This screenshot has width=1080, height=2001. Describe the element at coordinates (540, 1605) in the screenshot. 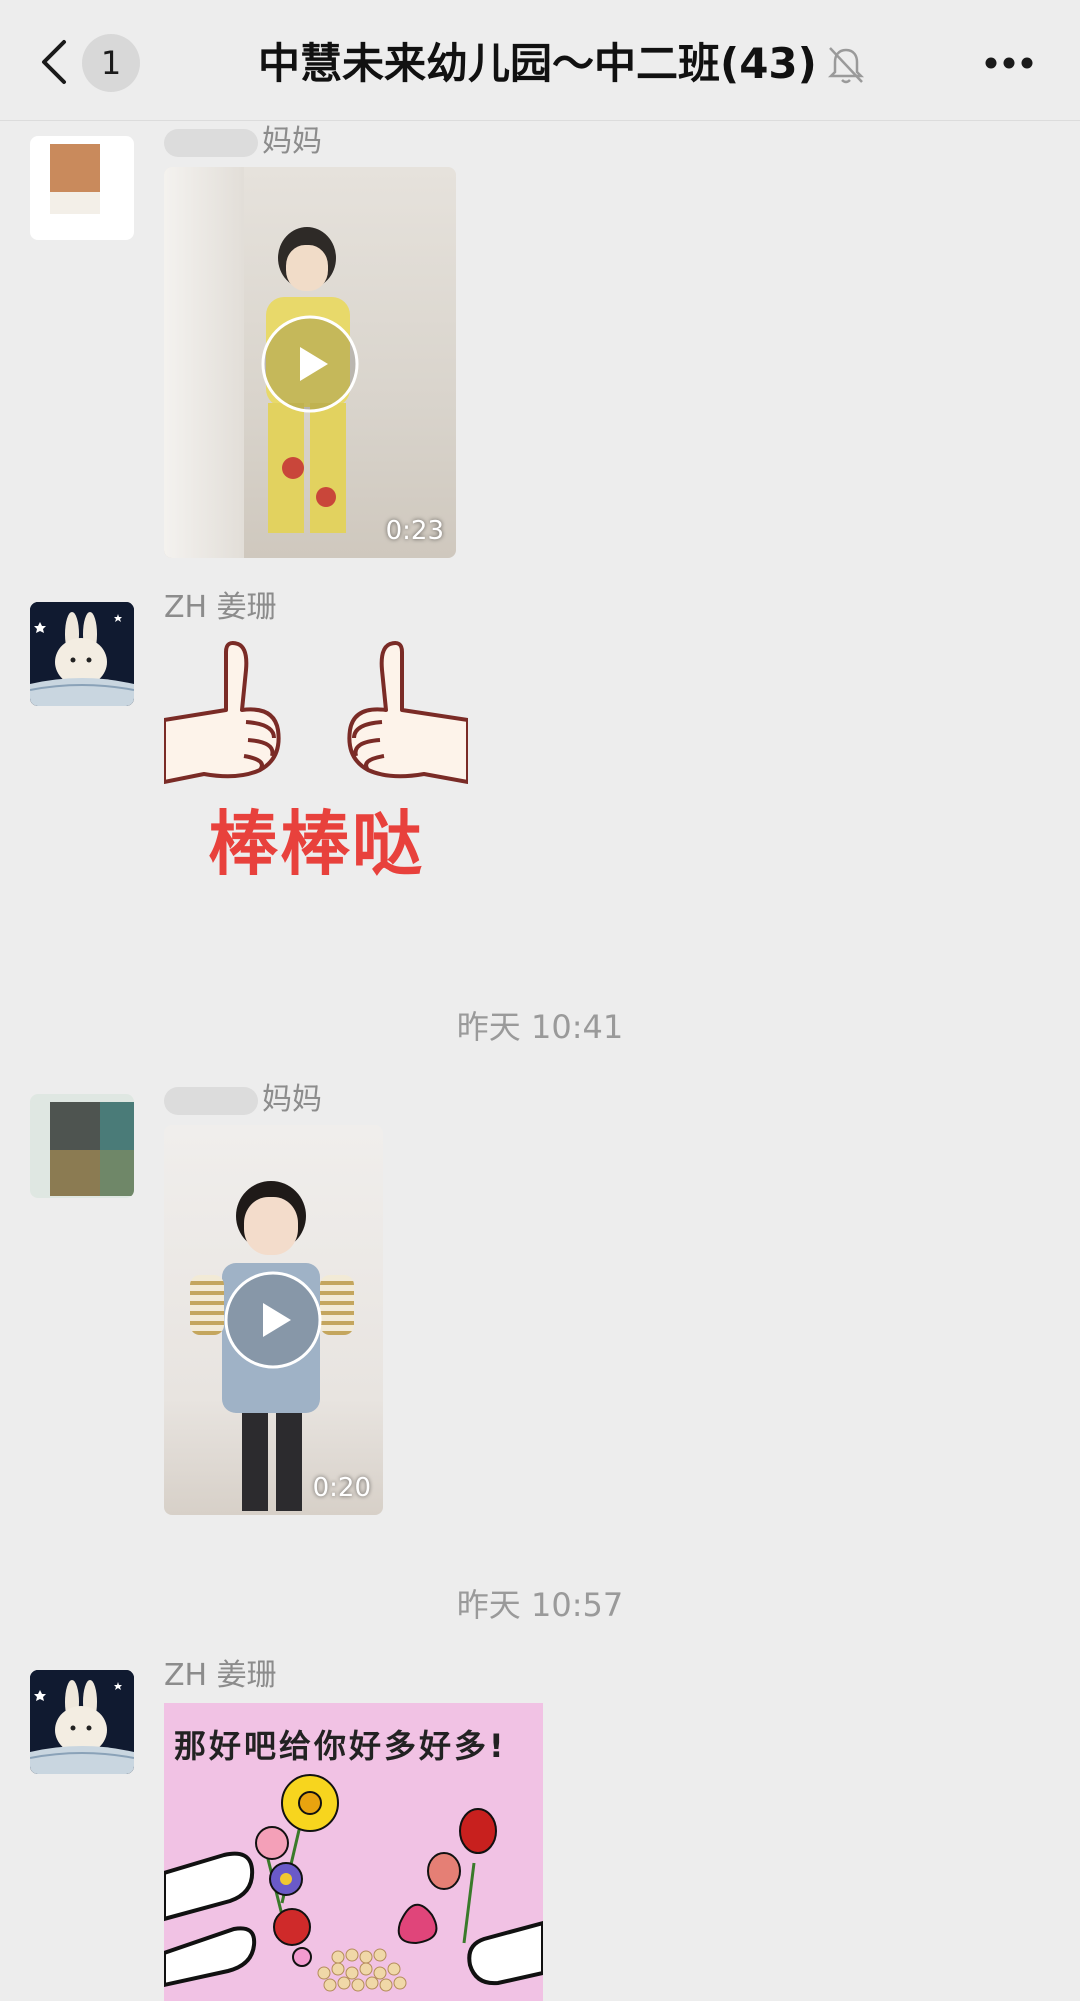

I see `timestamp: 昨天 10:57` at that location.